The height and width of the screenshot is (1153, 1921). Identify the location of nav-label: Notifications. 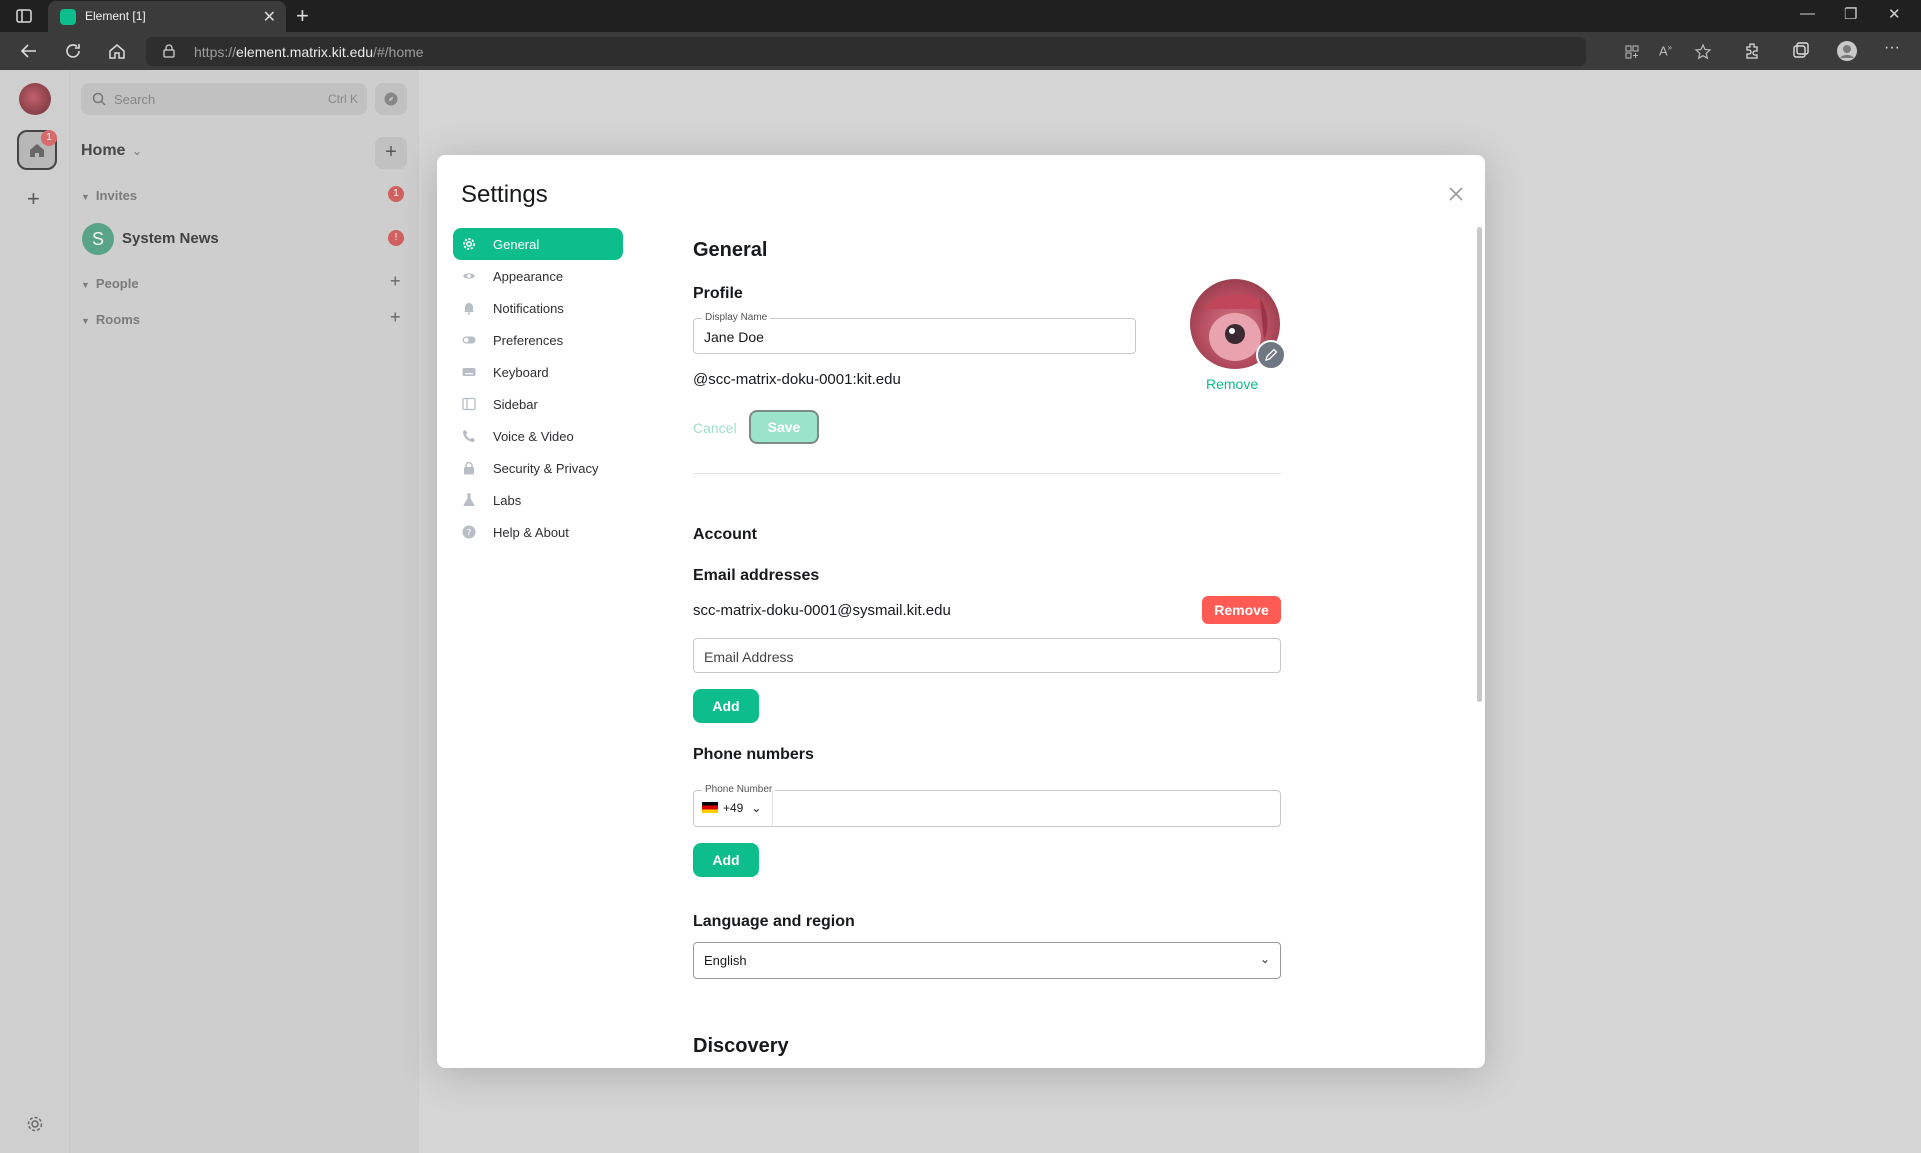
(528, 308).